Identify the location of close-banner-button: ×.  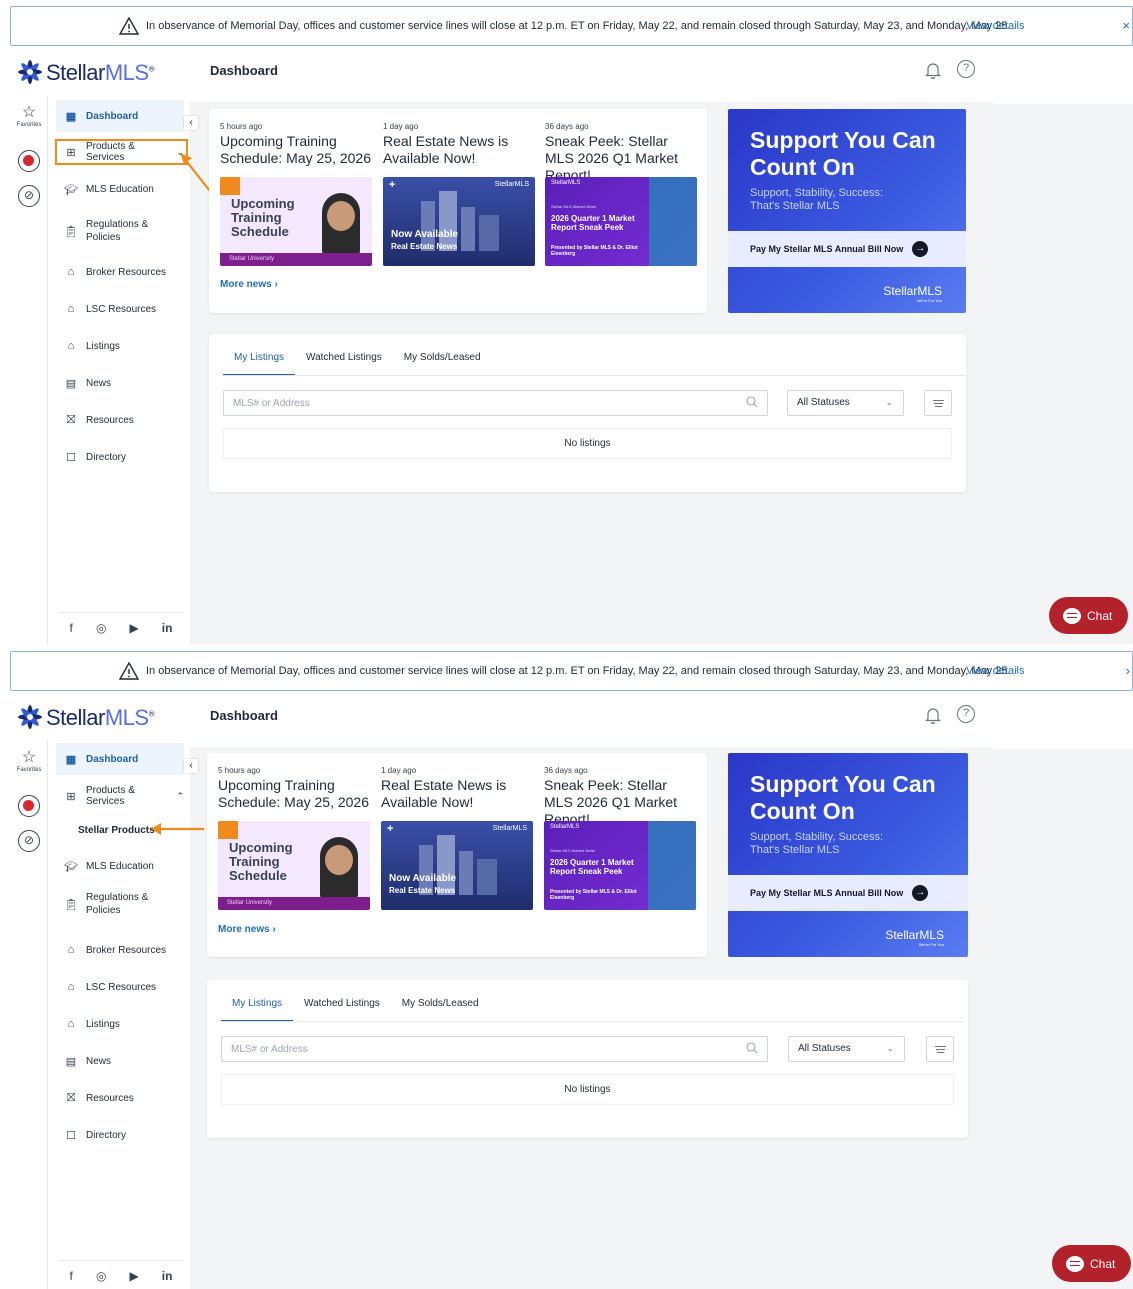
(1126, 25).